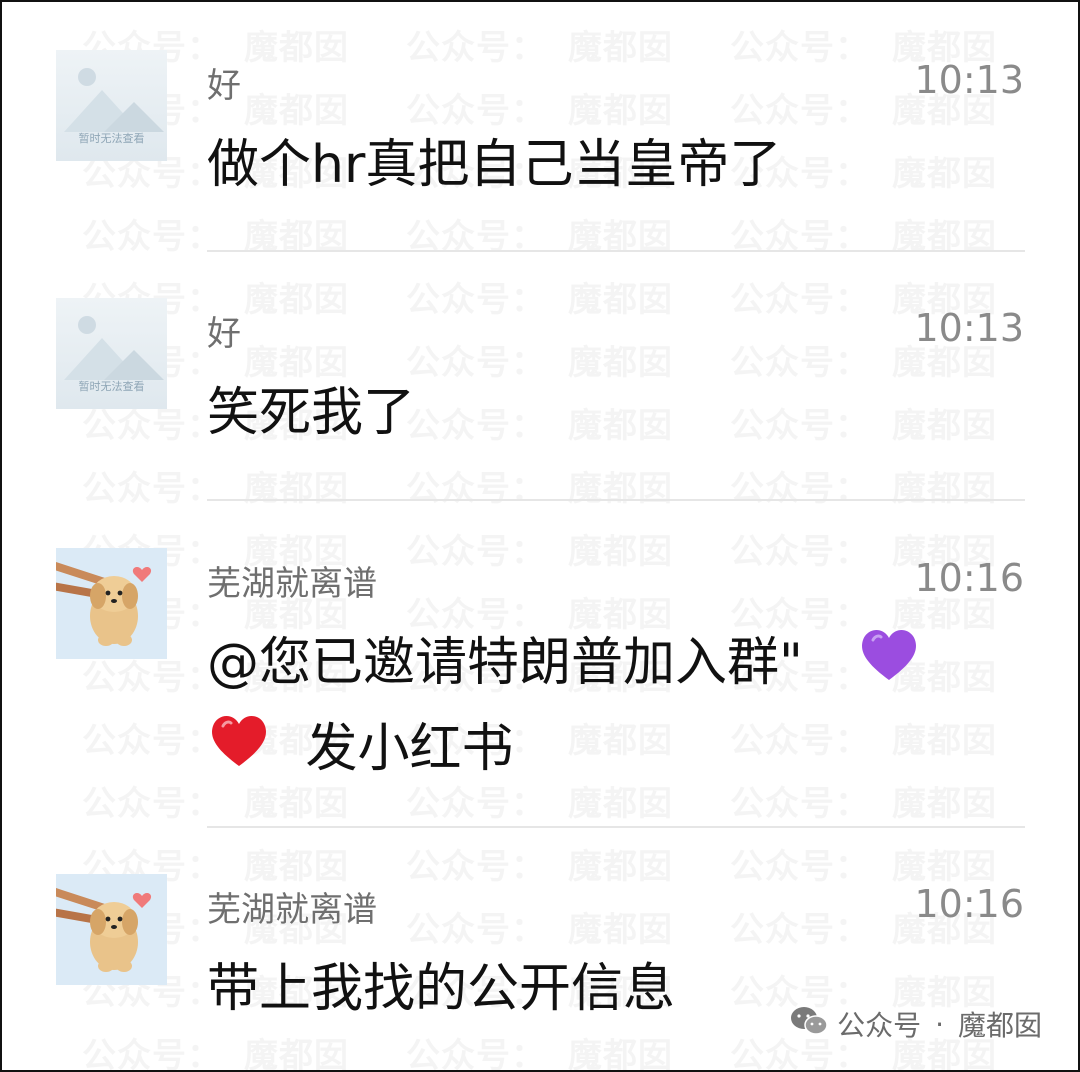 This screenshot has width=1080, height=1072. Describe the element at coordinates (409, 749) in the screenshot. I see `message-text-part: 发小红书` at that location.